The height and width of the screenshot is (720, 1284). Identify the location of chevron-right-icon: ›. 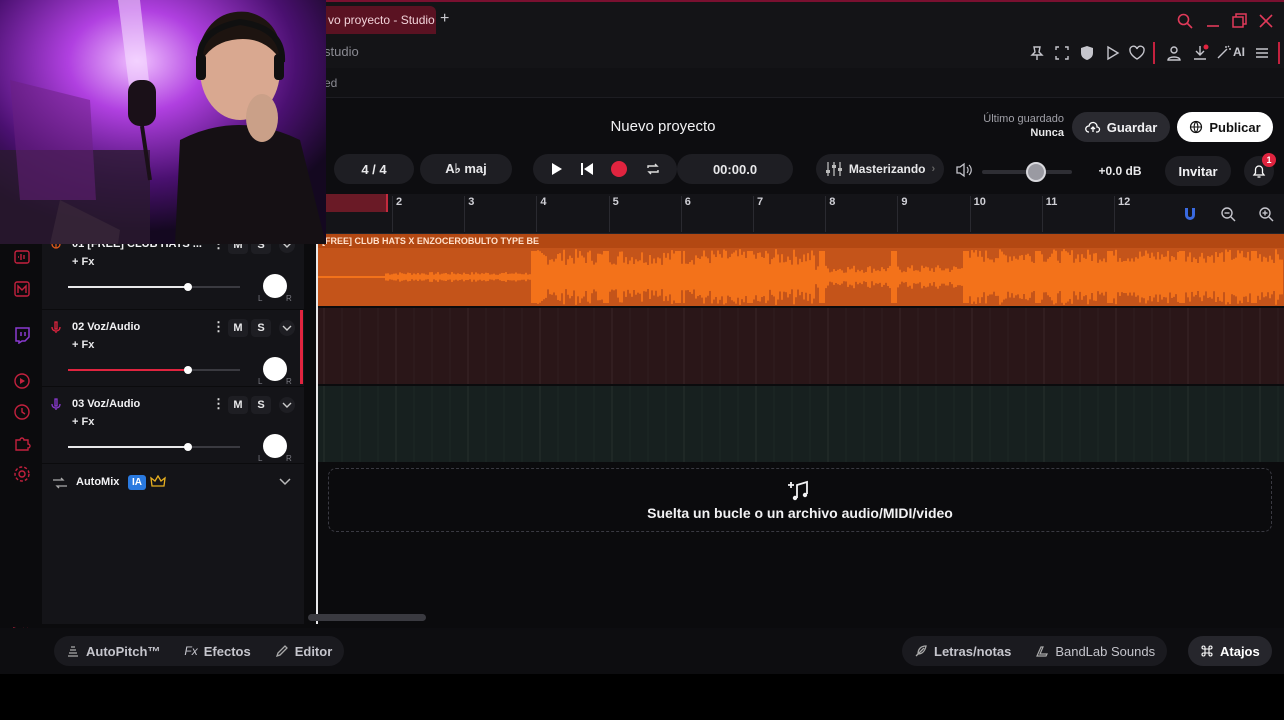
(933, 169).